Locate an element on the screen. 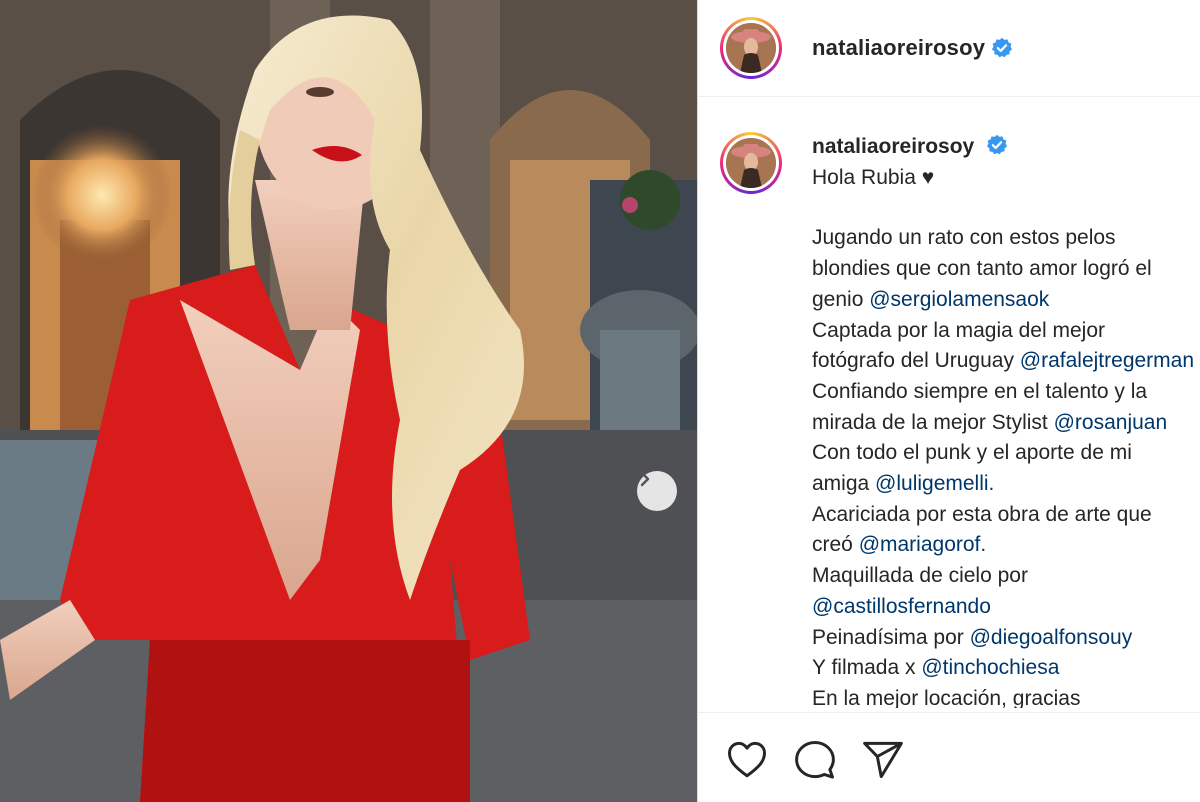 The image size is (1200, 802). username: nataliaoreirosoy is located at coordinates (898, 48).